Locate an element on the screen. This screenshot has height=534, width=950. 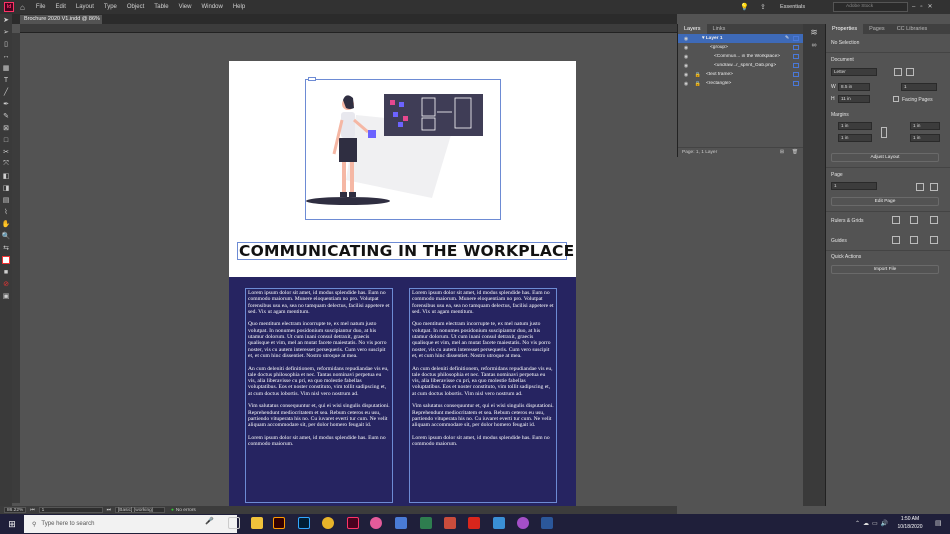
task-view-icon is located at coordinates (234, 523).